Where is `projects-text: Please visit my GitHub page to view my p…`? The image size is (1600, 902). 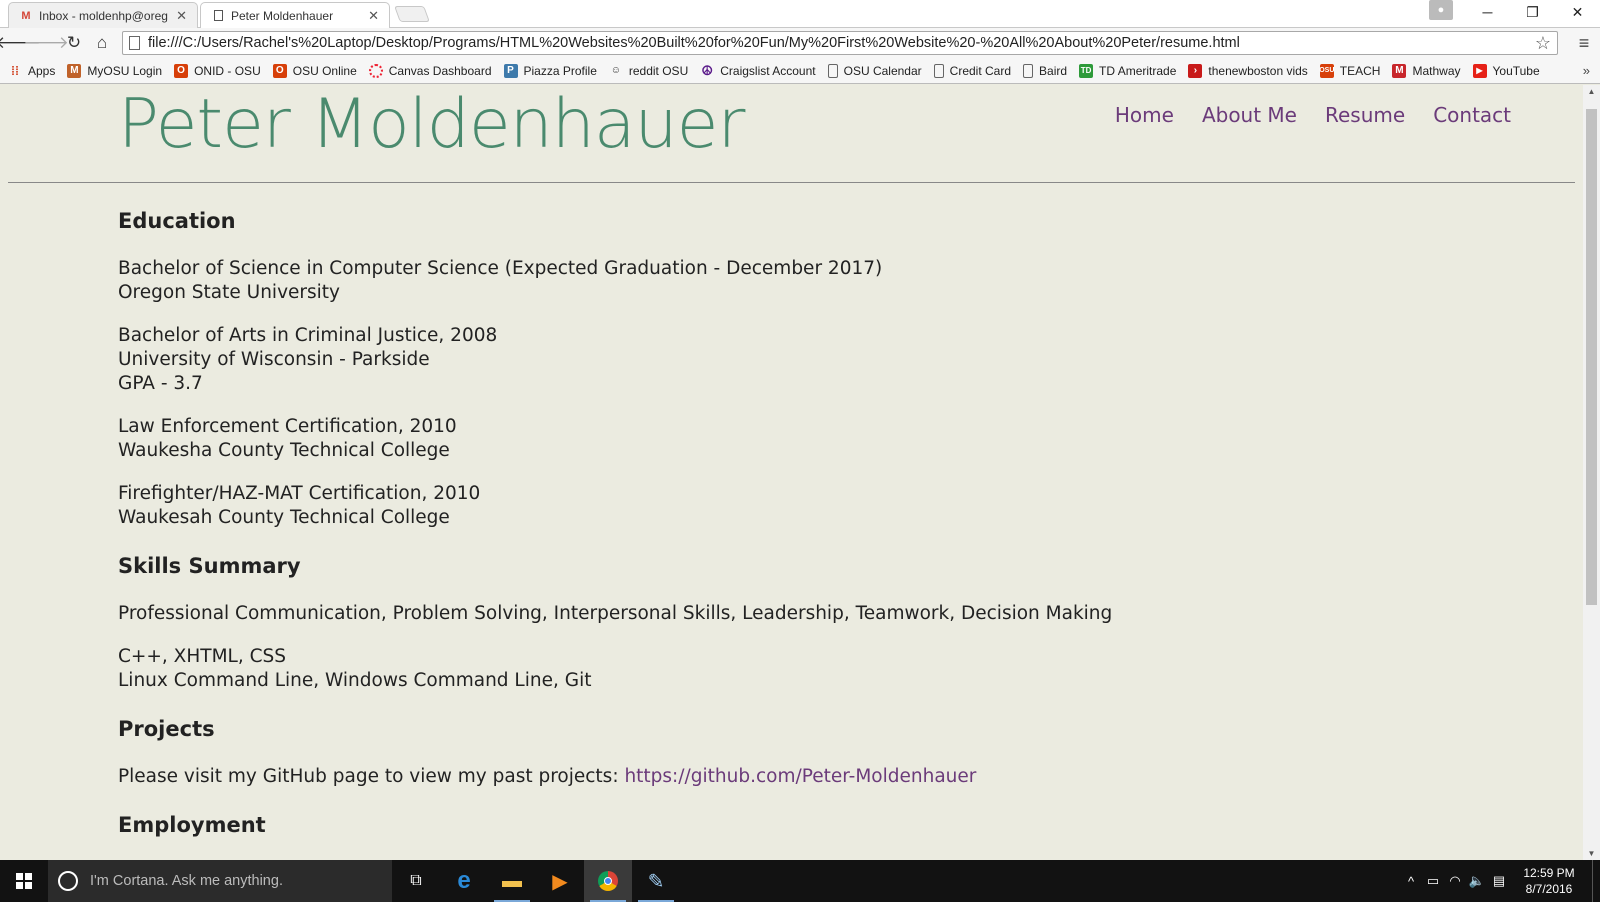
projects-text: Please visit my GitHub page to view my p… is located at coordinates (547, 776).